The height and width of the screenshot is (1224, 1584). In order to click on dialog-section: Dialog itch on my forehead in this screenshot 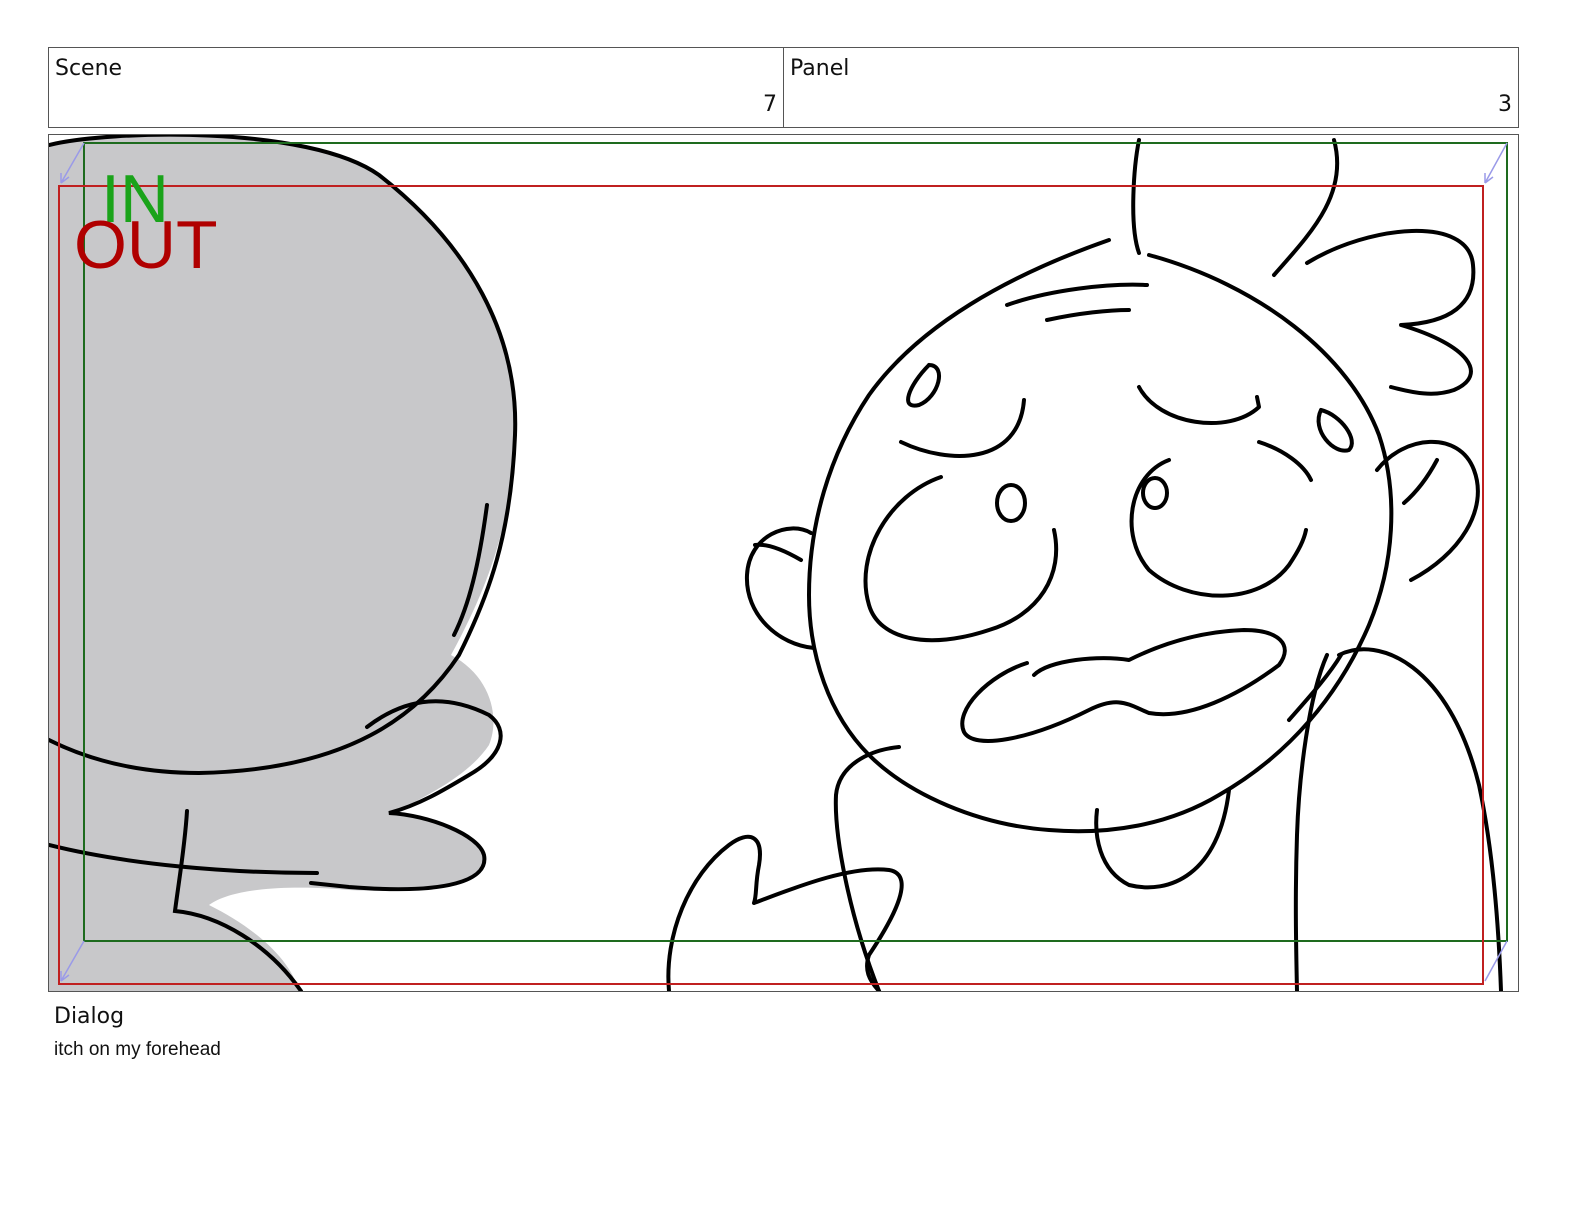, I will do `click(137, 1032)`.